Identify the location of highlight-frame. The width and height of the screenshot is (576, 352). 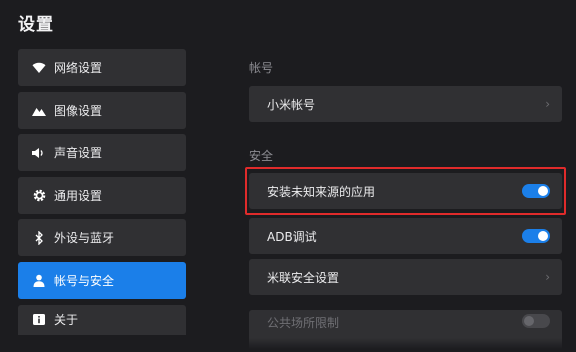
(405, 191).